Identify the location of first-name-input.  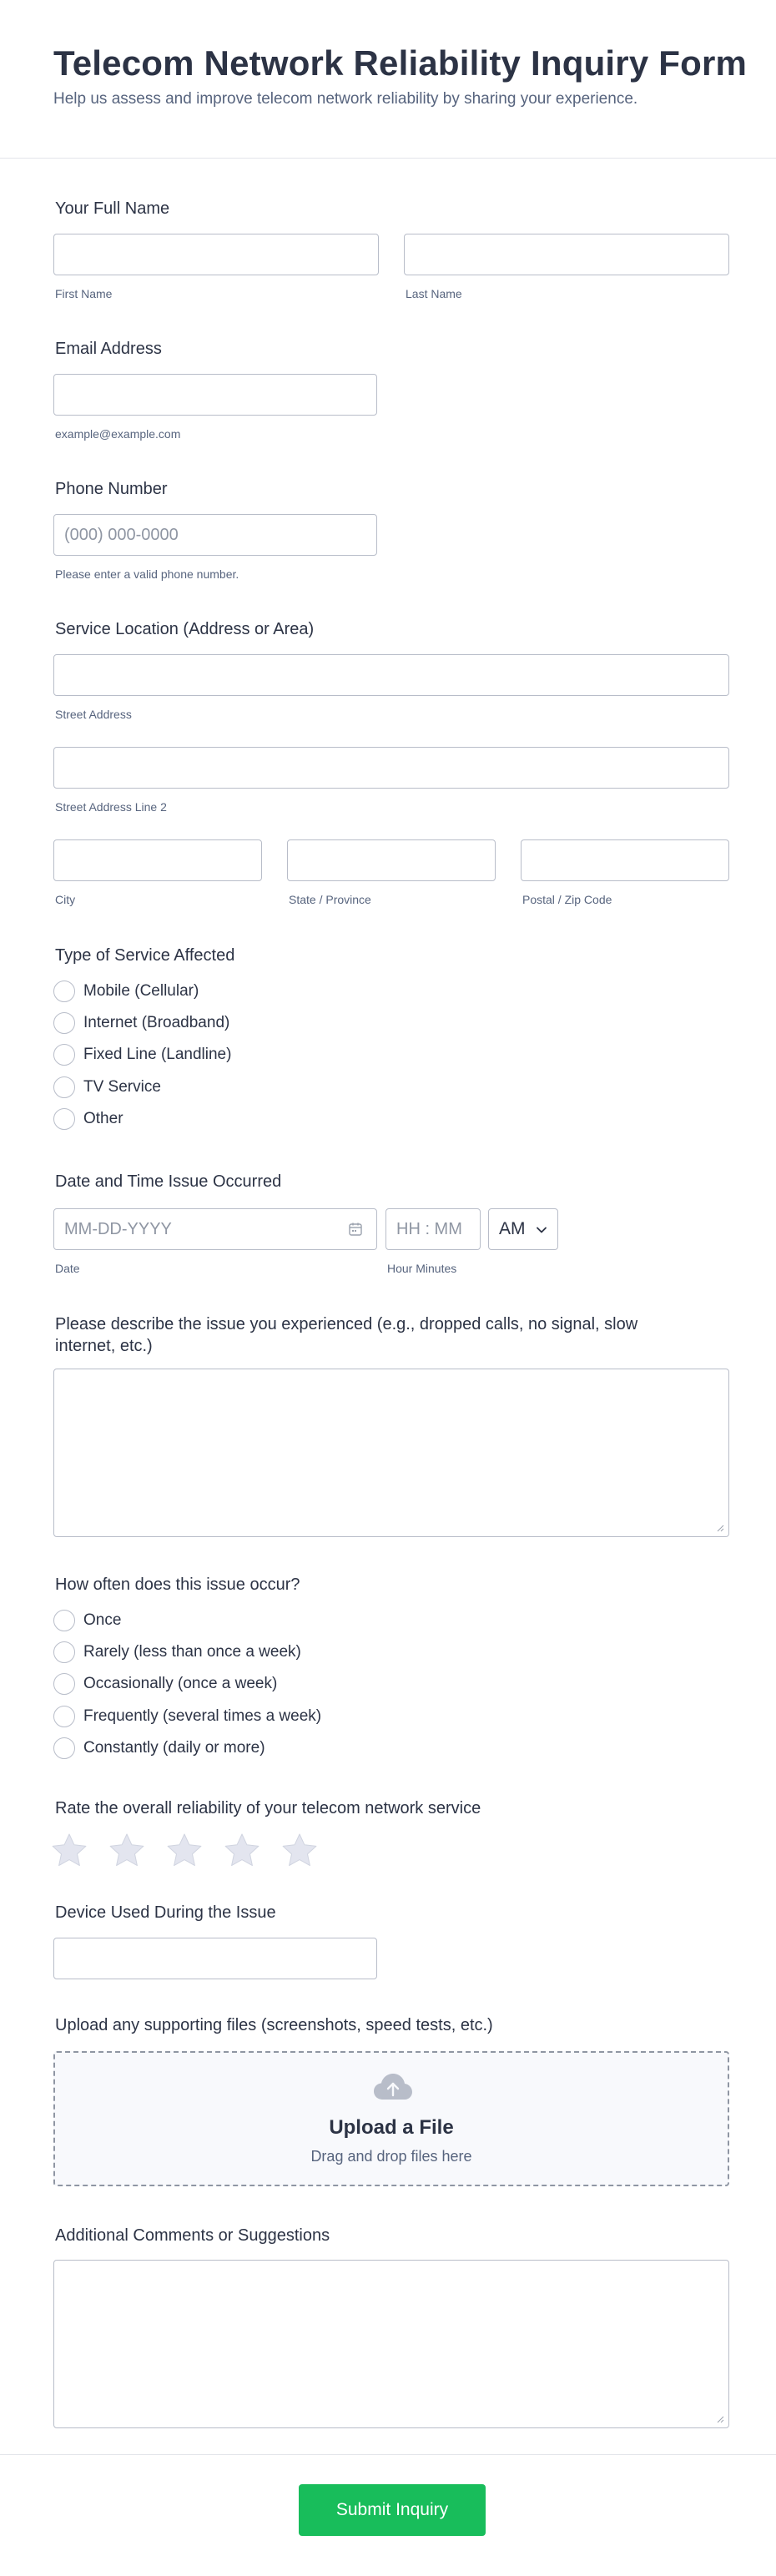
(216, 255).